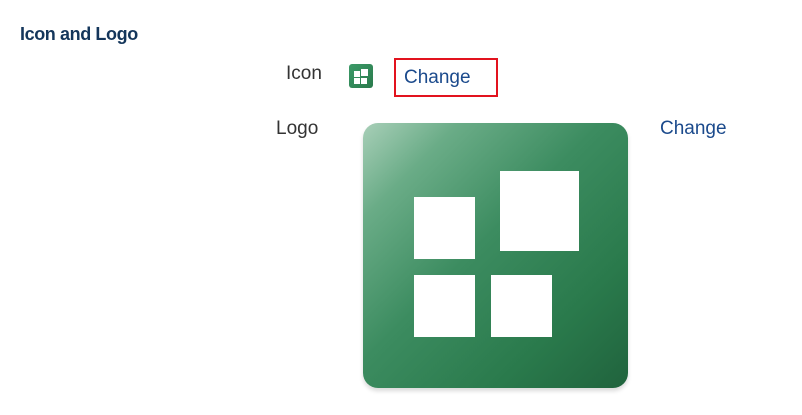 Image resolution: width=802 pixels, height=415 pixels. What do you see at coordinates (304, 73) in the screenshot?
I see `icon-label: Icon` at bounding box center [304, 73].